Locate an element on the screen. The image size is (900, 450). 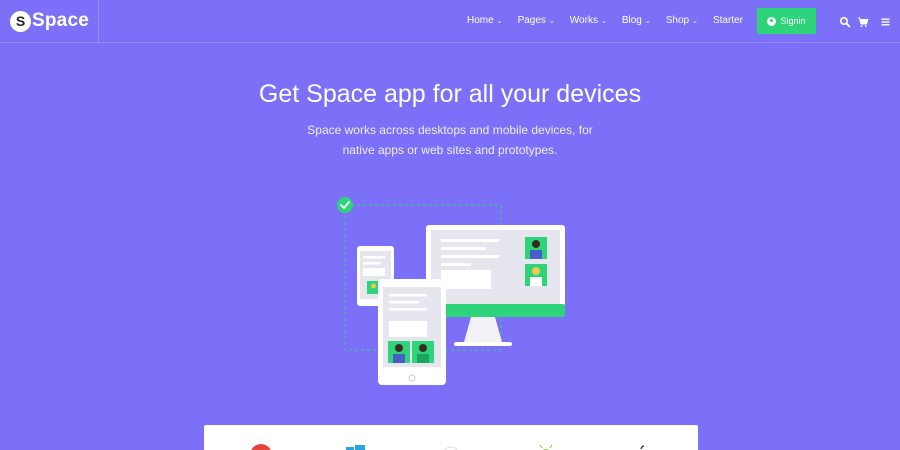
devices-illustration is located at coordinates (451, 291).